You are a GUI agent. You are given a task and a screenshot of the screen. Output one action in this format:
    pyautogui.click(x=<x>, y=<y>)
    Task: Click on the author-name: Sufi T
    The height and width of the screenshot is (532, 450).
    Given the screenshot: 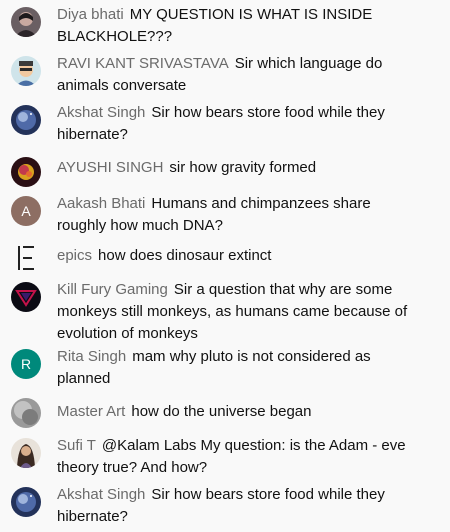 What is the action you would take?
    pyautogui.click(x=76, y=445)
    